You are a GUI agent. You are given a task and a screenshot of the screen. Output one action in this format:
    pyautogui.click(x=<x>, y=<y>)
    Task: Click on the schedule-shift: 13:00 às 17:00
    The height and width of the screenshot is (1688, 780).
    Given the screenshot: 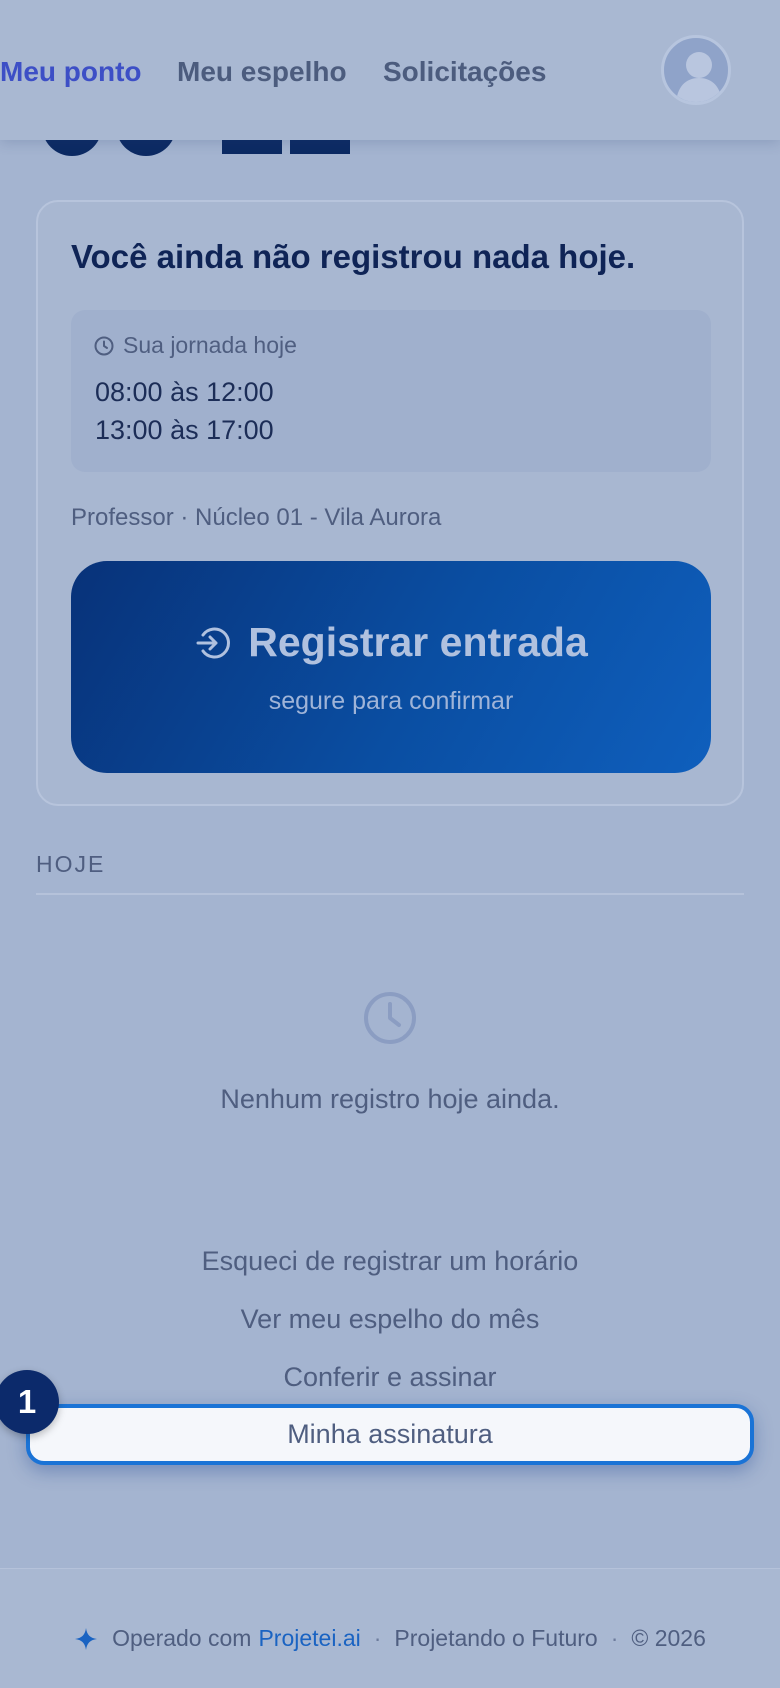 What is the action you would take?
    pyautogui.click(x=184, y=430)
    